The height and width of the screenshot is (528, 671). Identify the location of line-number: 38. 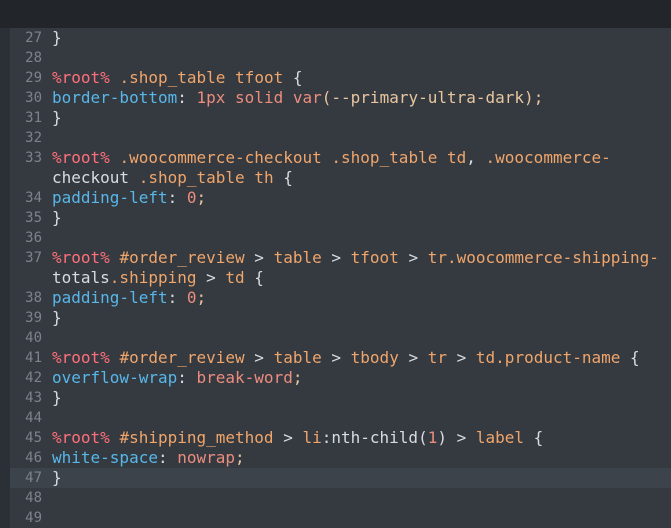
(33, 298).